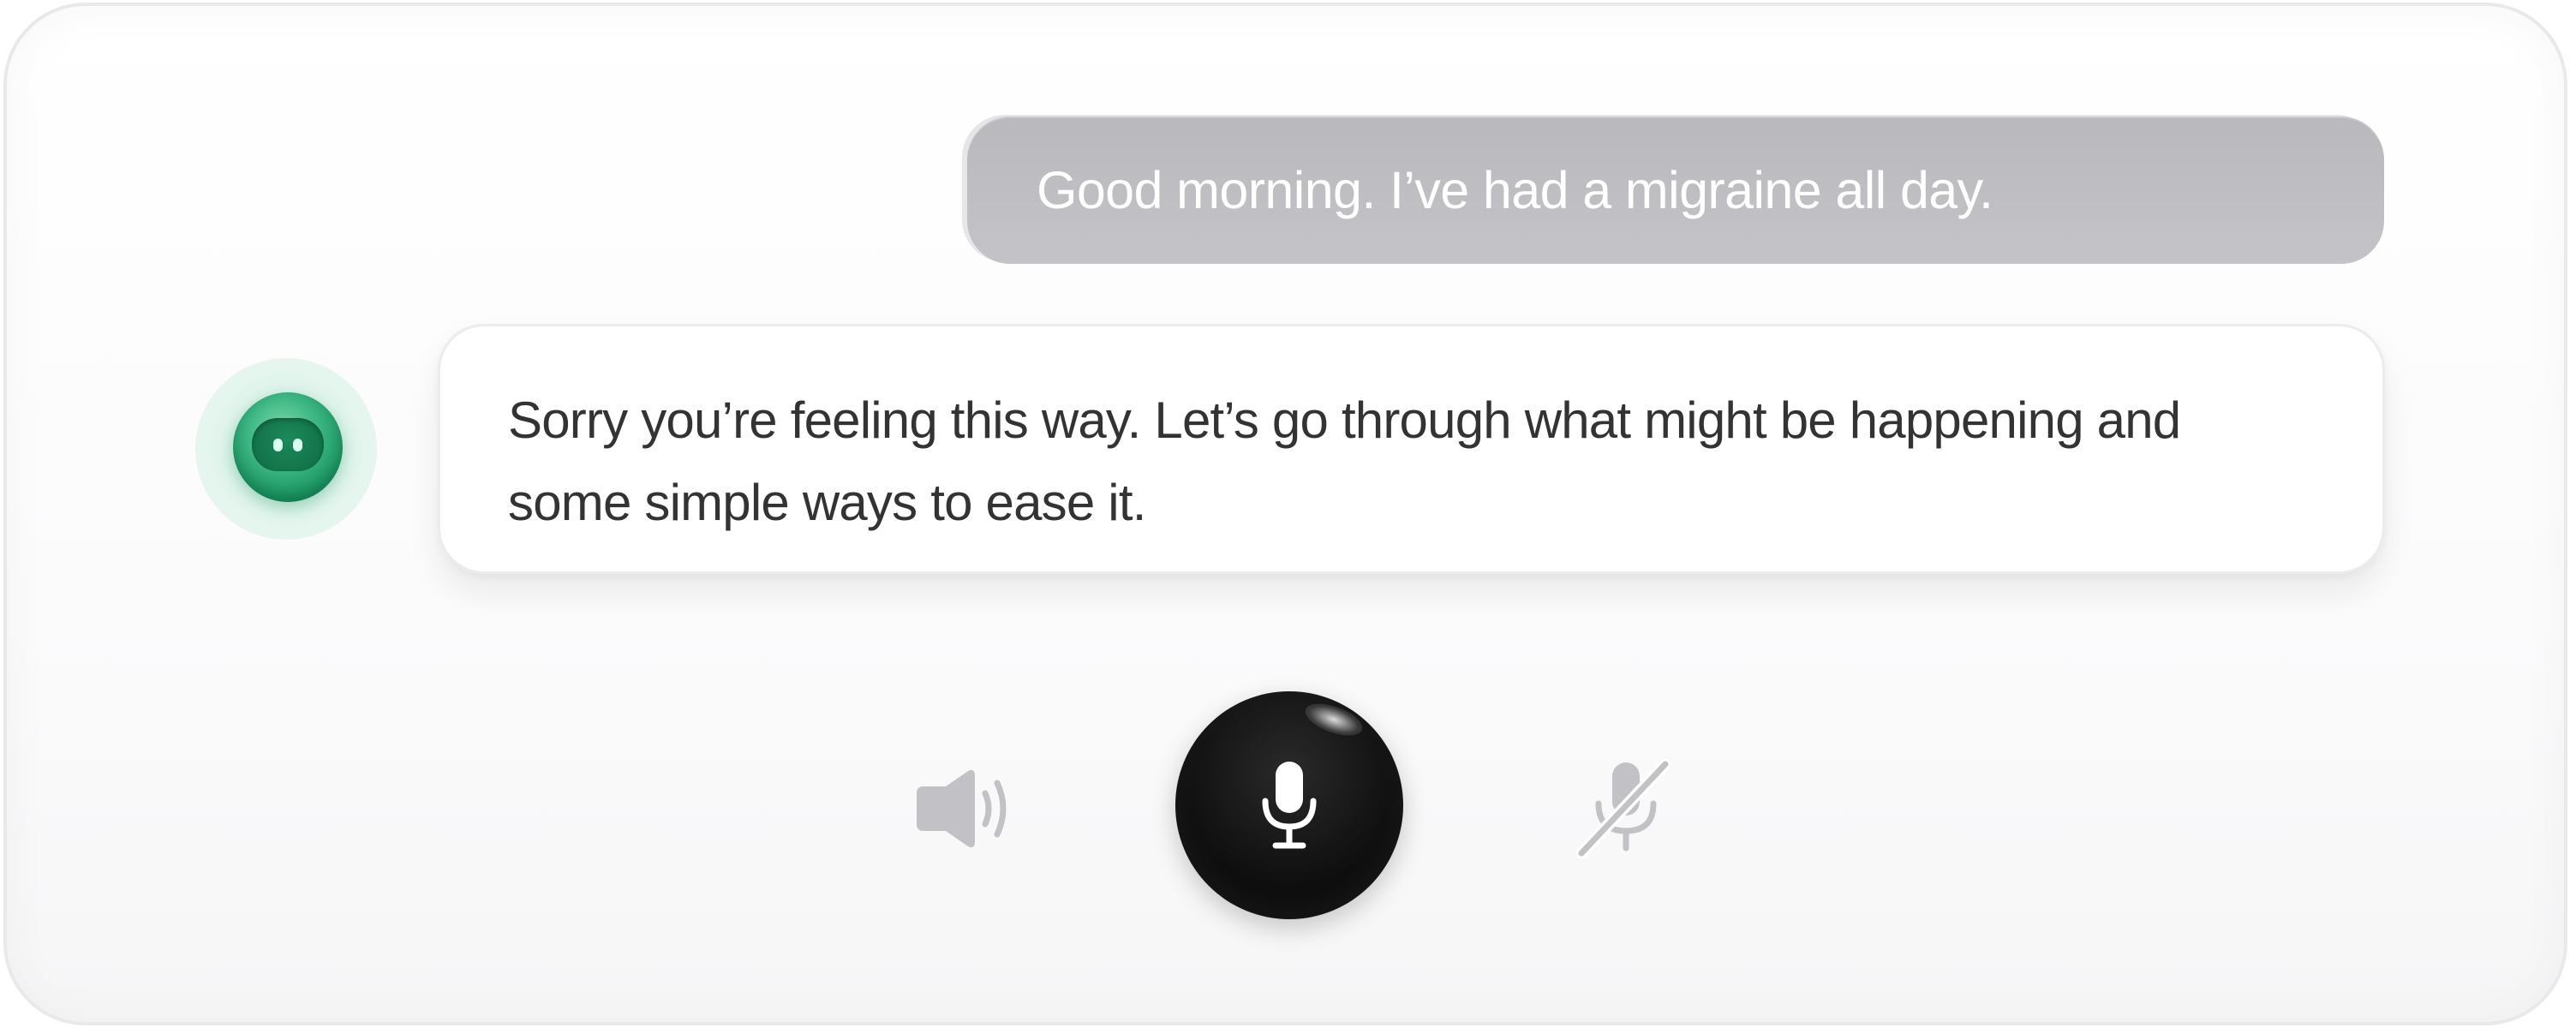 The height and width of the screenshot is (1034, 2576). I want to click on mute-microphone-button, so click(1626, 808).